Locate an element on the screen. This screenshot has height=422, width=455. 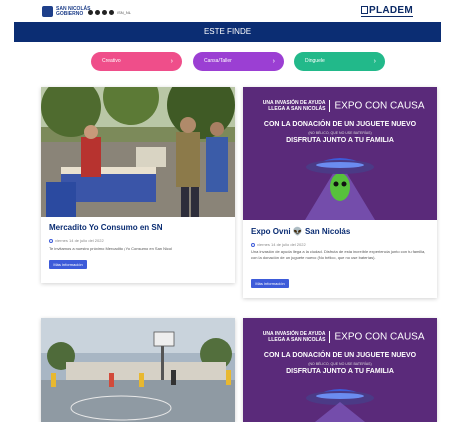
card-title: Expo Ovni 👽 San Nicolás is located at coordinates (300, 231).